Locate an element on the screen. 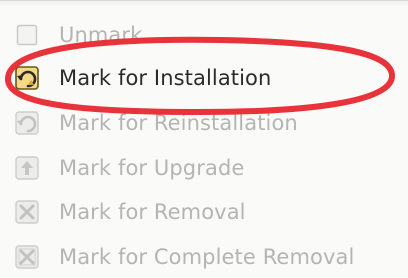  menu-item-mark-for-reinstallation: Mark for Reinstallation is located at coordinates (208, 123).